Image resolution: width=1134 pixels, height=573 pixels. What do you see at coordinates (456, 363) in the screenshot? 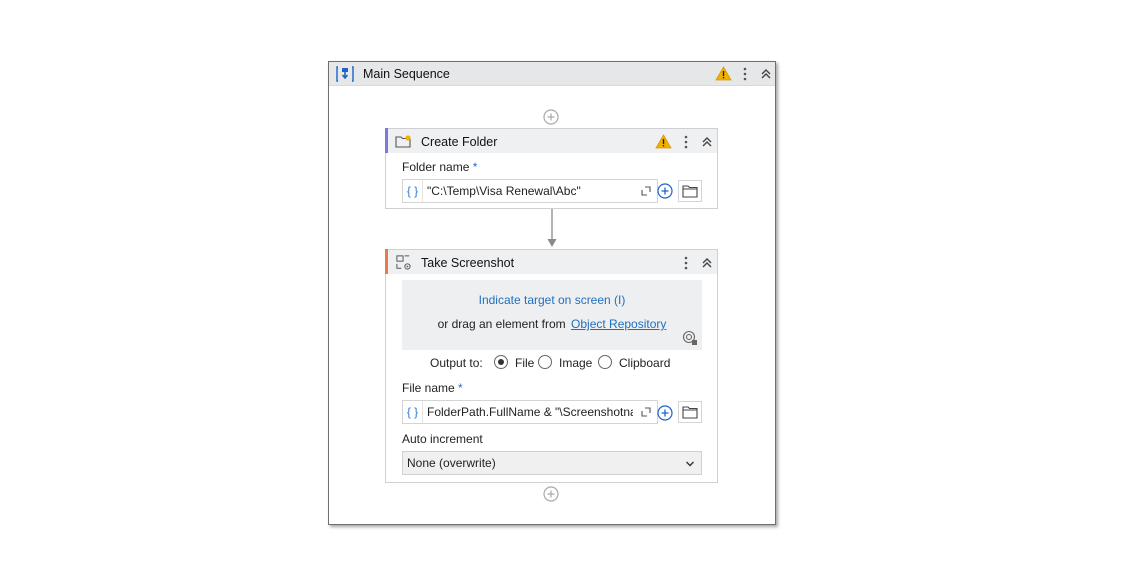
I see `output-to-label: Output to:` at bounding box center [456, 363].